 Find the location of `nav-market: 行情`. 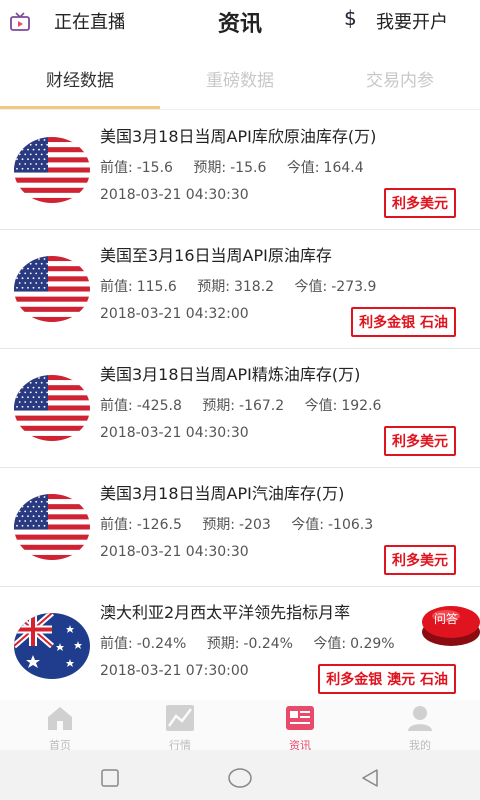

nav-market: 行情 is located at coordinates (180, 728).